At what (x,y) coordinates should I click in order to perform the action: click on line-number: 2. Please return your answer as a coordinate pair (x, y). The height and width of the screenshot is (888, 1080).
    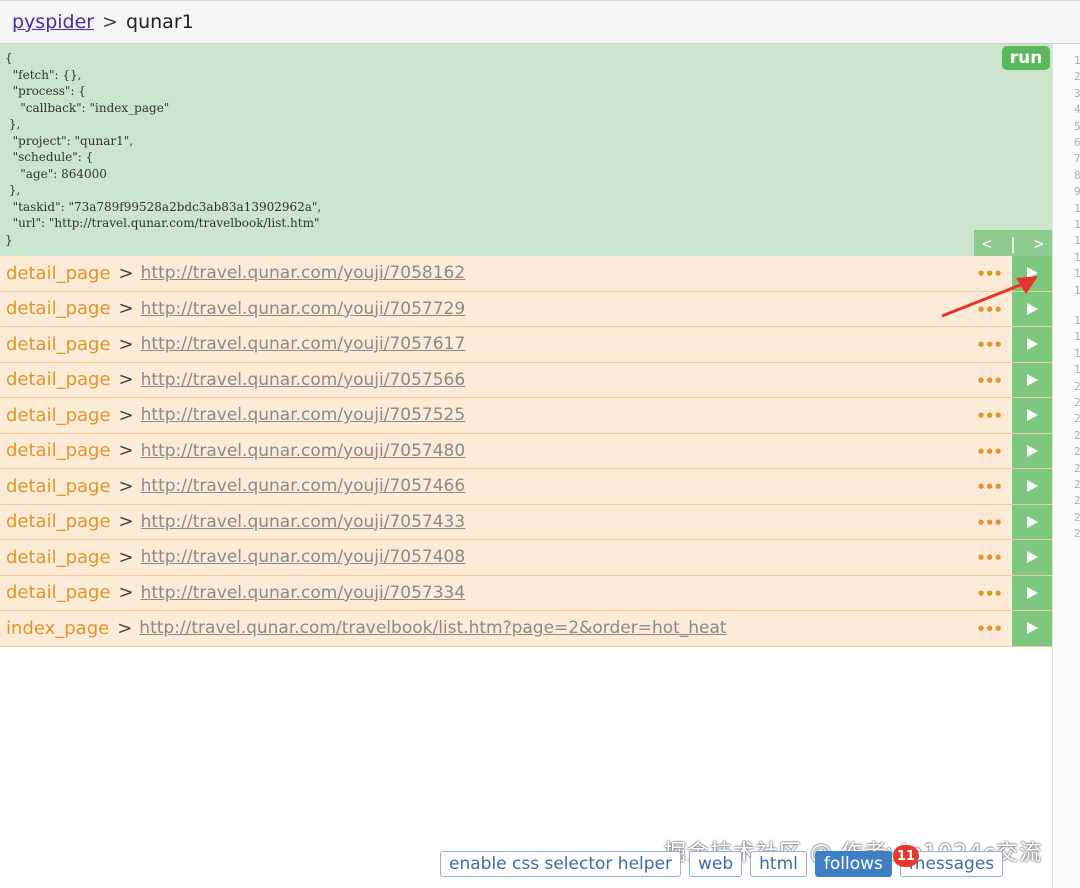
    Looking at the image, I should click on (1077, 77).